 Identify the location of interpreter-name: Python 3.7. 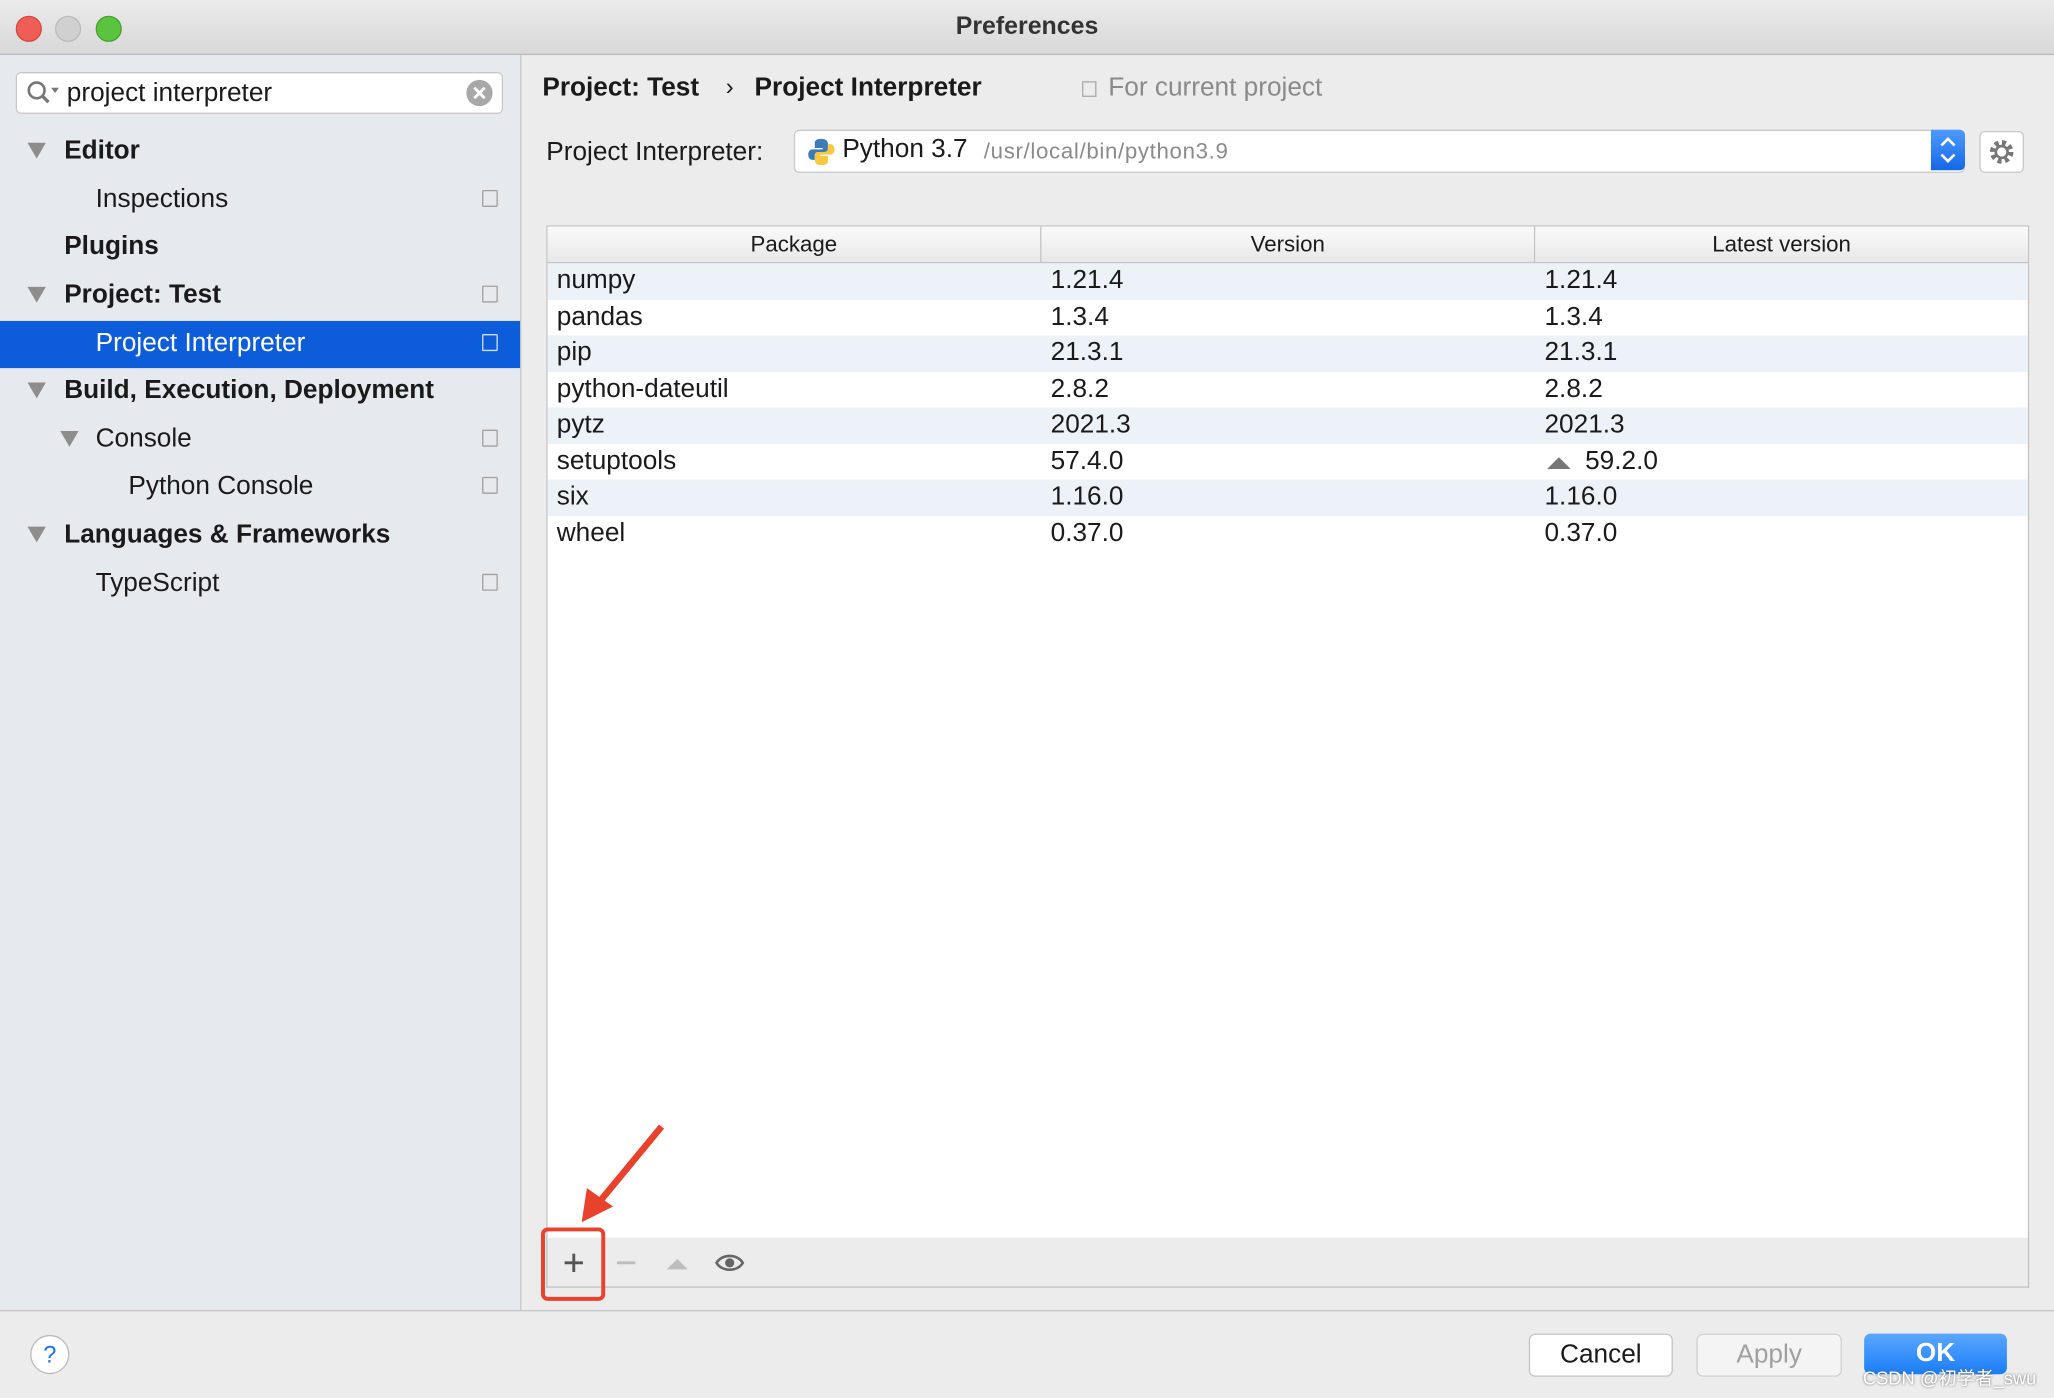
(905, 149).